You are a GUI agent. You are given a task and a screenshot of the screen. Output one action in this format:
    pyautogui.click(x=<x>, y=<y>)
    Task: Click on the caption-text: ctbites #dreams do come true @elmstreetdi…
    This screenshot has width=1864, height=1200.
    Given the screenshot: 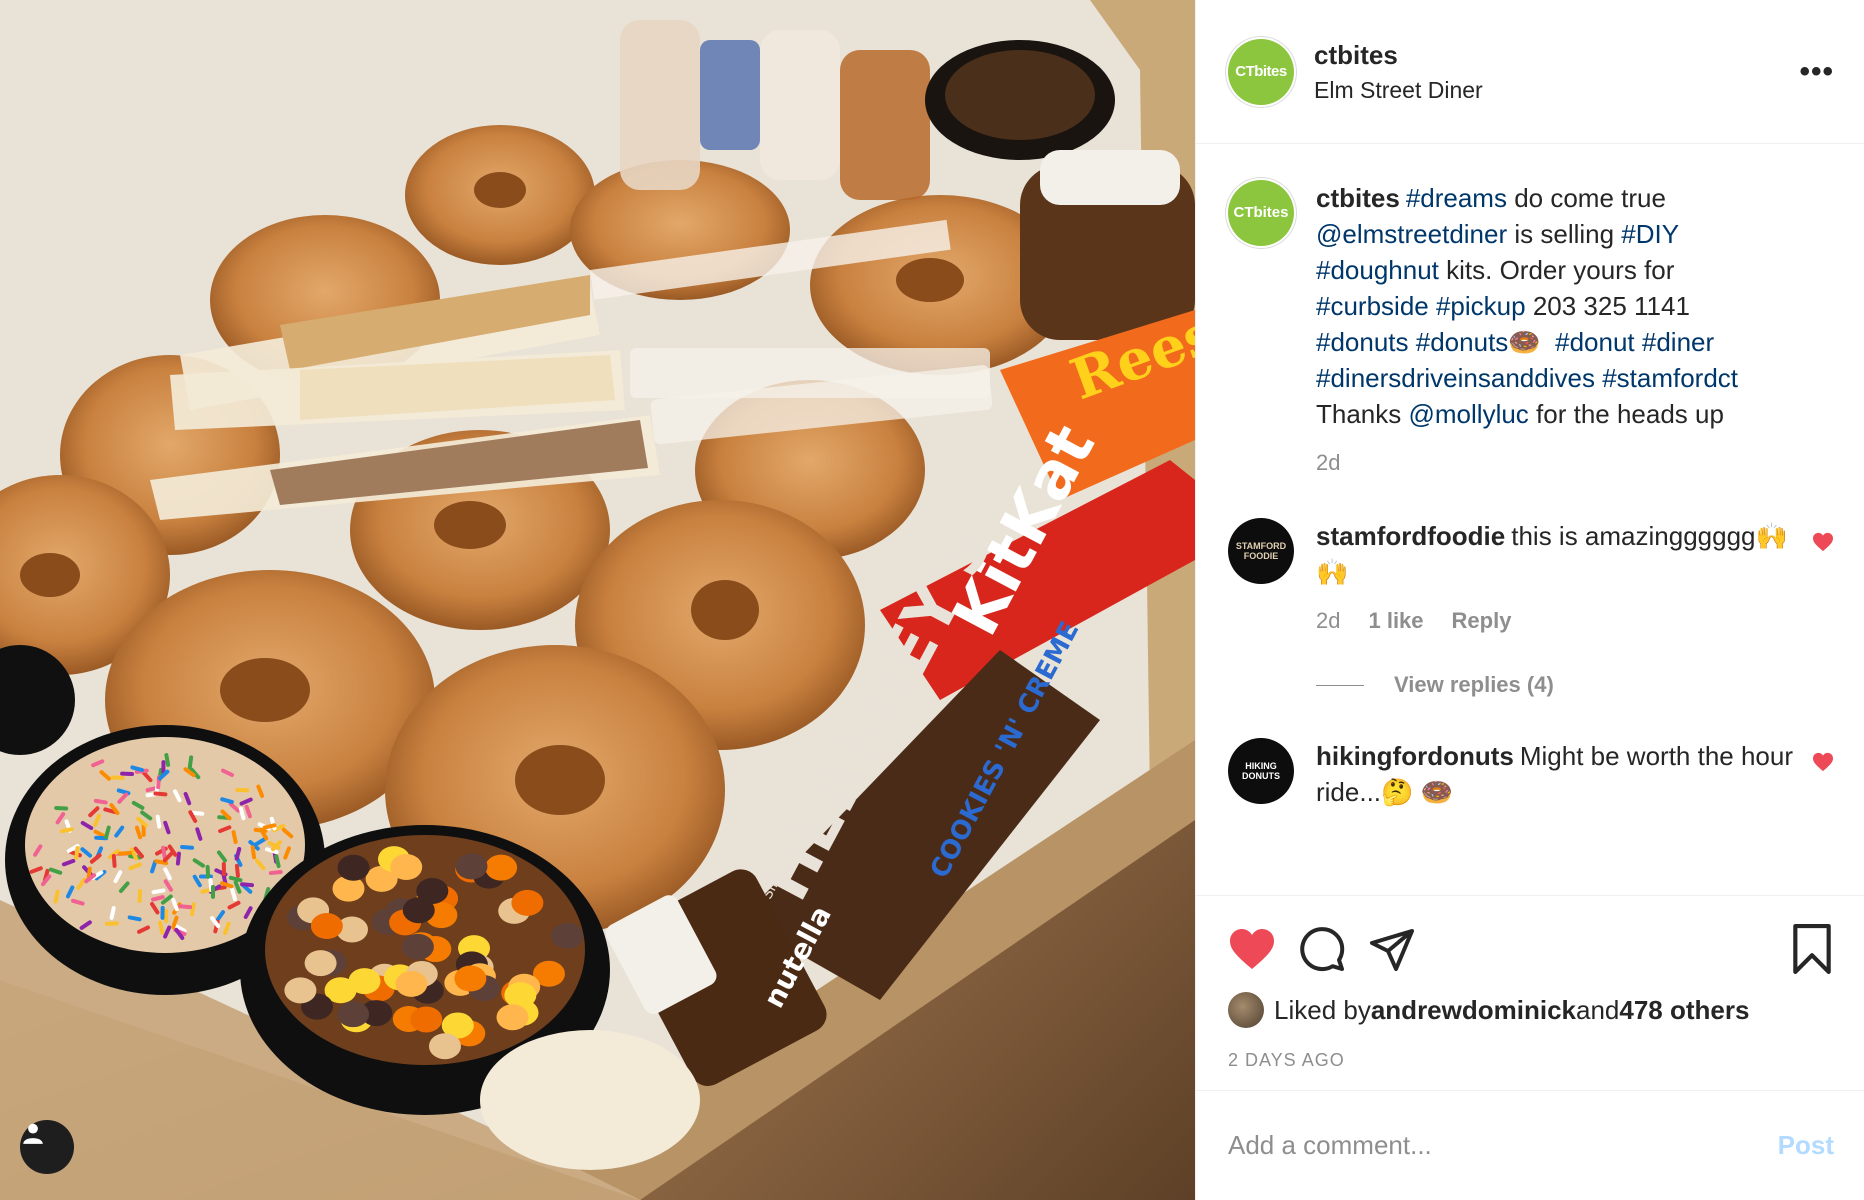 What is the action you would take?
    pyautogui.click(x=1556, y=306)
    